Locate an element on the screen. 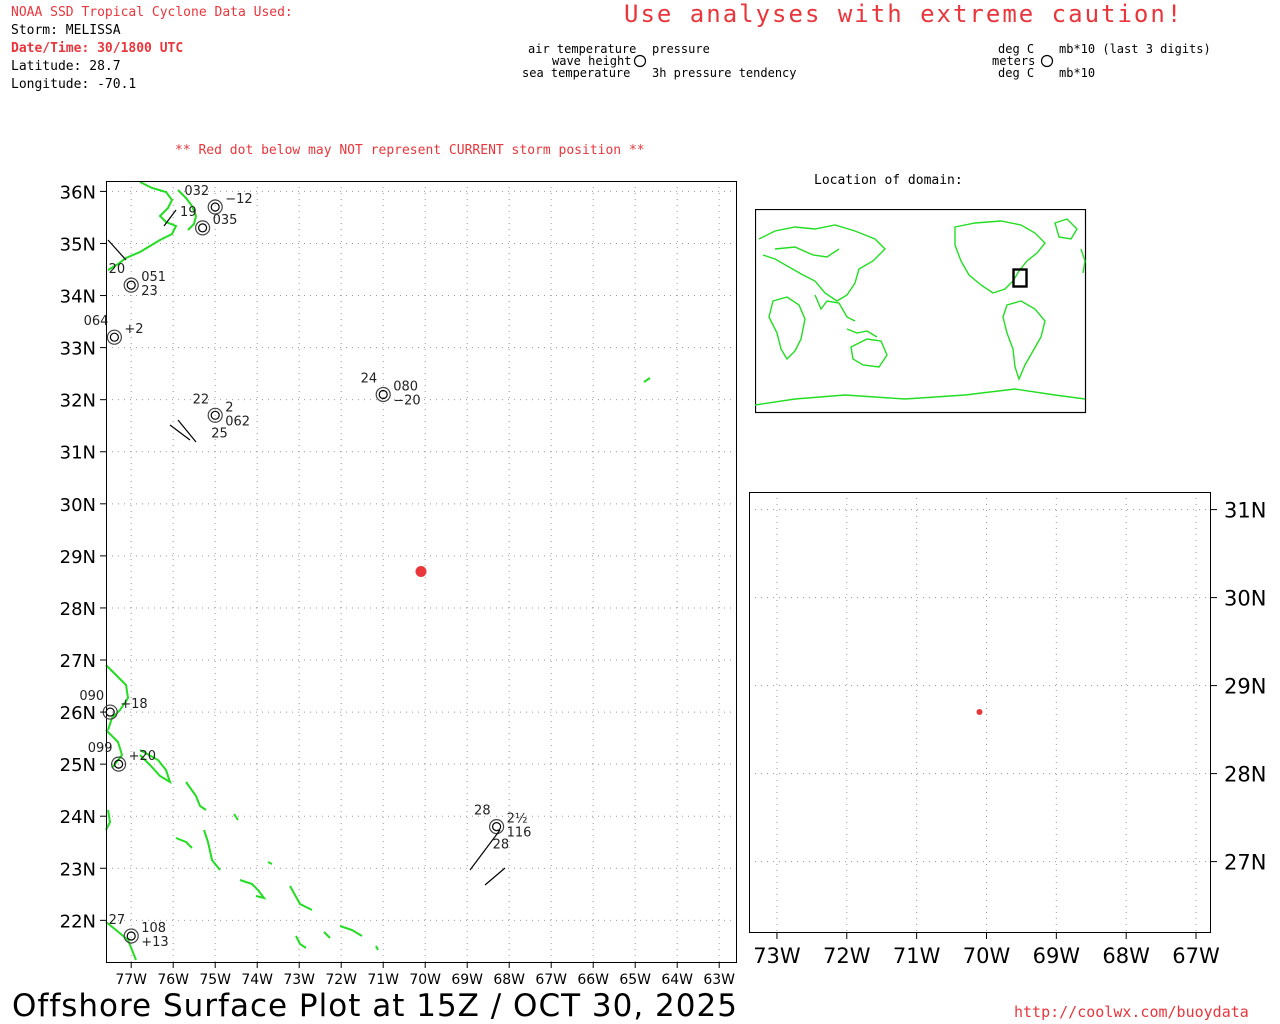 Image resolution: width=1280 pixels, height=1024 pixels. storm-name: Storm: MELISSA is located at coordinates (66, 30).